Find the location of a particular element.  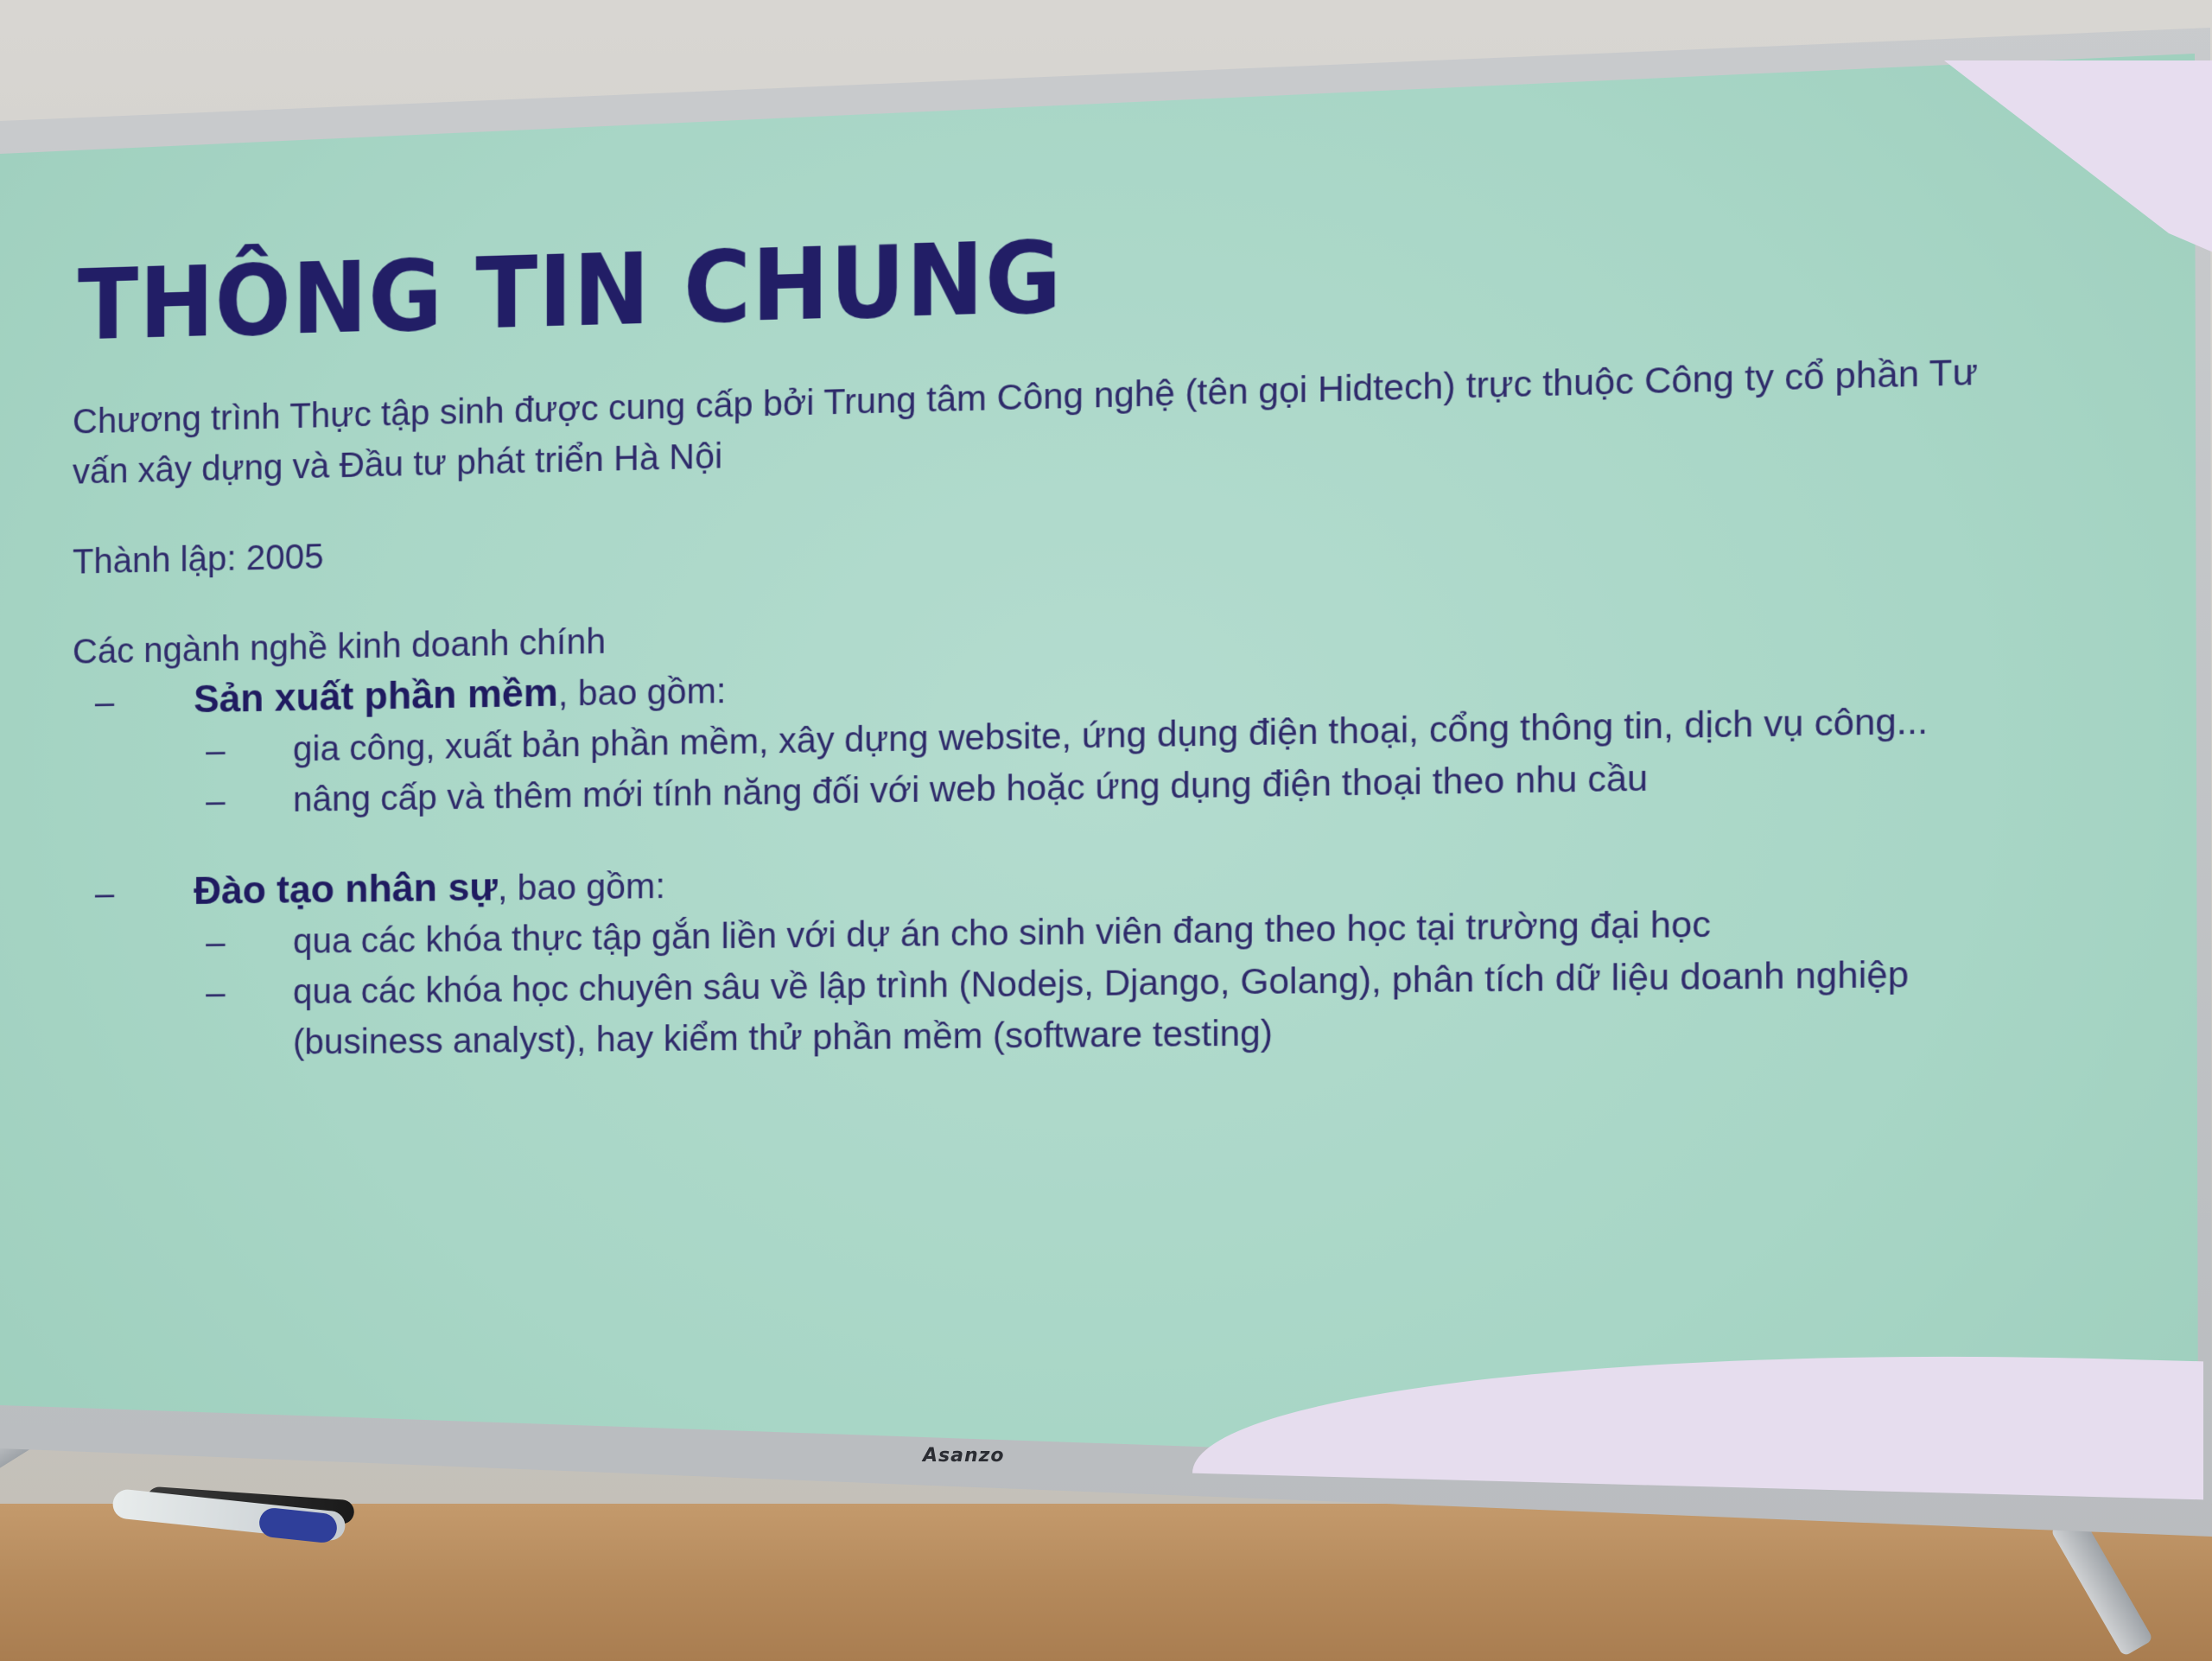

section-title-training: Đào tạo nhân sự is located at coordinates (346, 889).